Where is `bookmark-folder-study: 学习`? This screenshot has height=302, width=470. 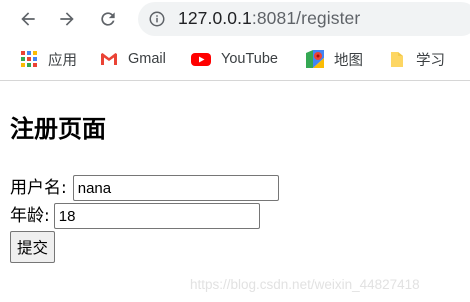
bookmark-folder-study: 学习 is located at coordinates (416, 59).